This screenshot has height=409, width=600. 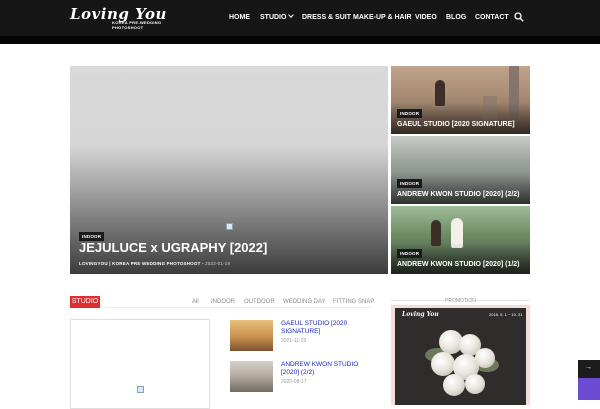 I want to click on nav-blog-label: BLOG, so click(x=456, y=17).